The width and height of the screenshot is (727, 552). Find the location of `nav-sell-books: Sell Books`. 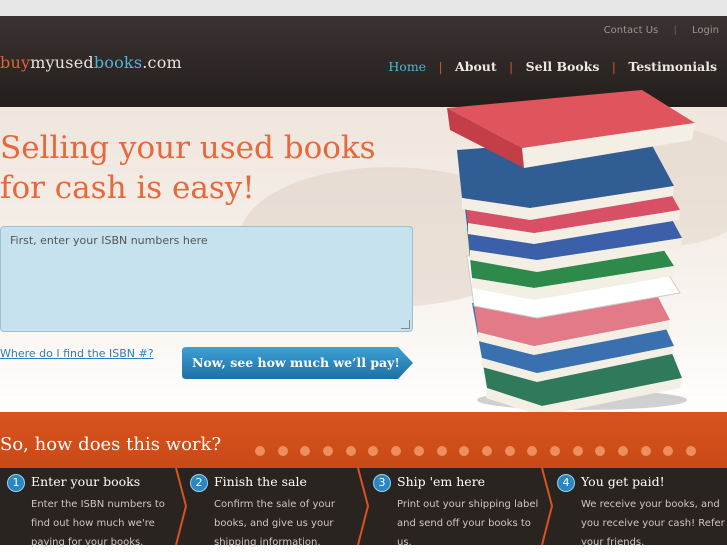

nav-sell-books: Sell Books is located at coordinates (563, 66).